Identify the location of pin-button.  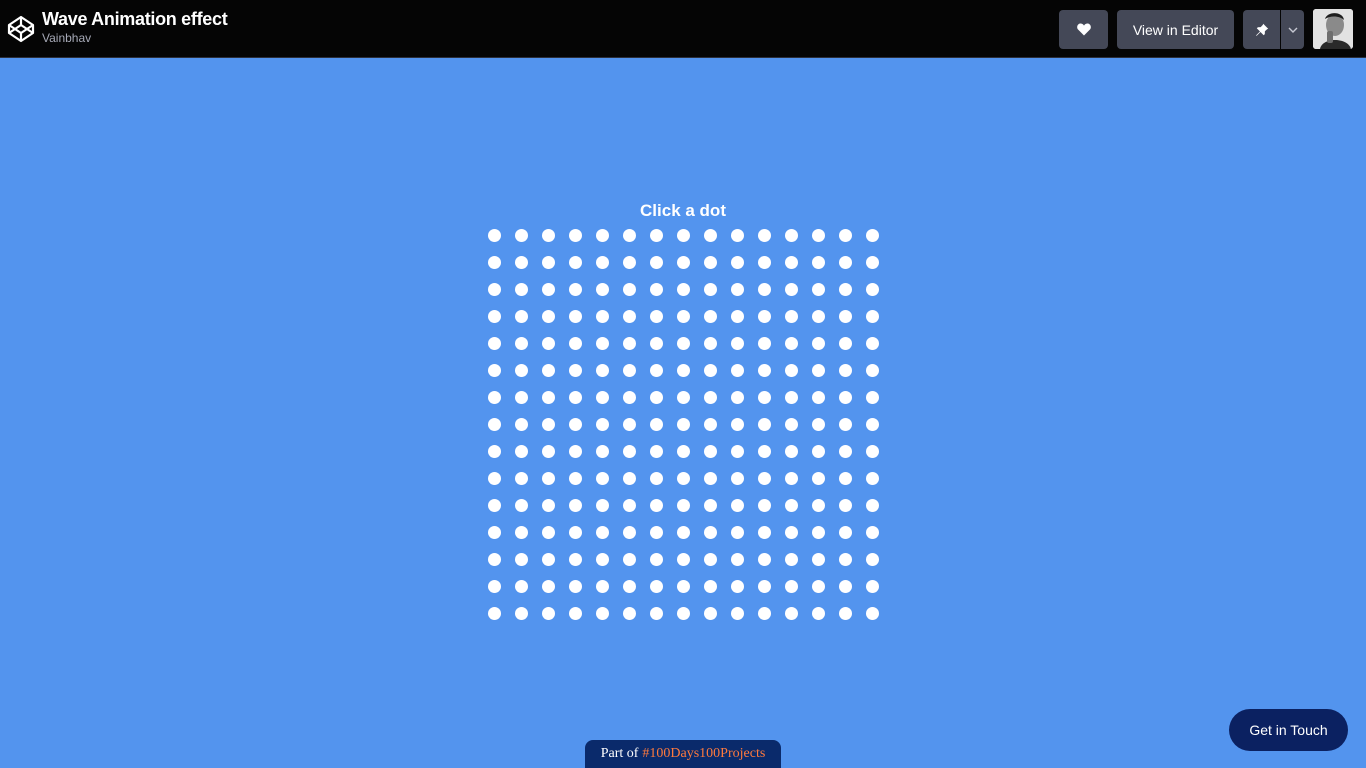
(1261, 29).